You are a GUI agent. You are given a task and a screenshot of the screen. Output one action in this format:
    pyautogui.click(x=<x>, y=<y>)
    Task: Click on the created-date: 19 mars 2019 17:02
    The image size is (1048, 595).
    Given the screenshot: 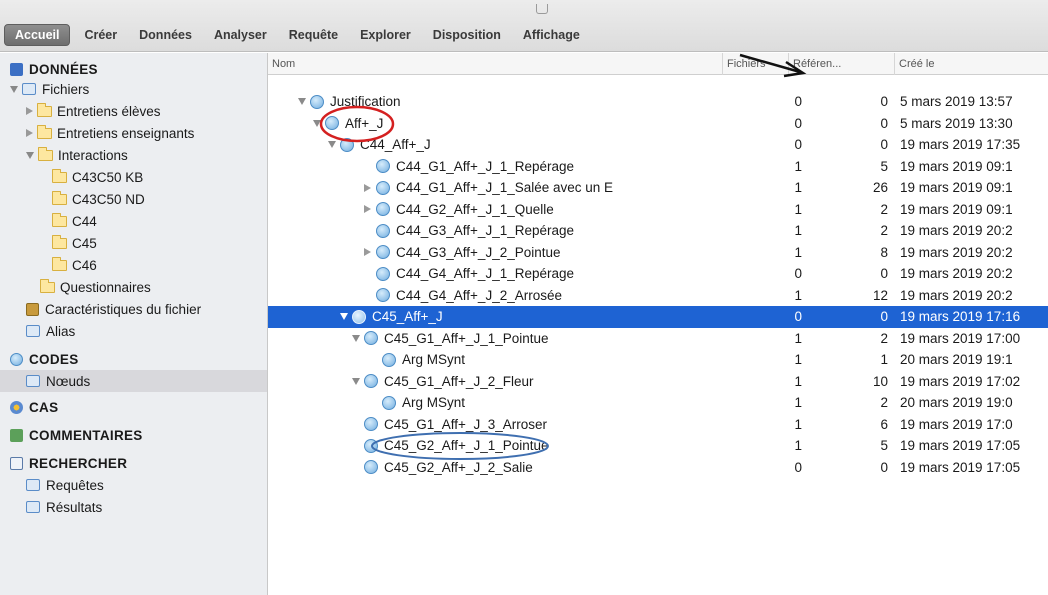 What is the action you would take?
    pyautogui.click(x=960, y=381)
    